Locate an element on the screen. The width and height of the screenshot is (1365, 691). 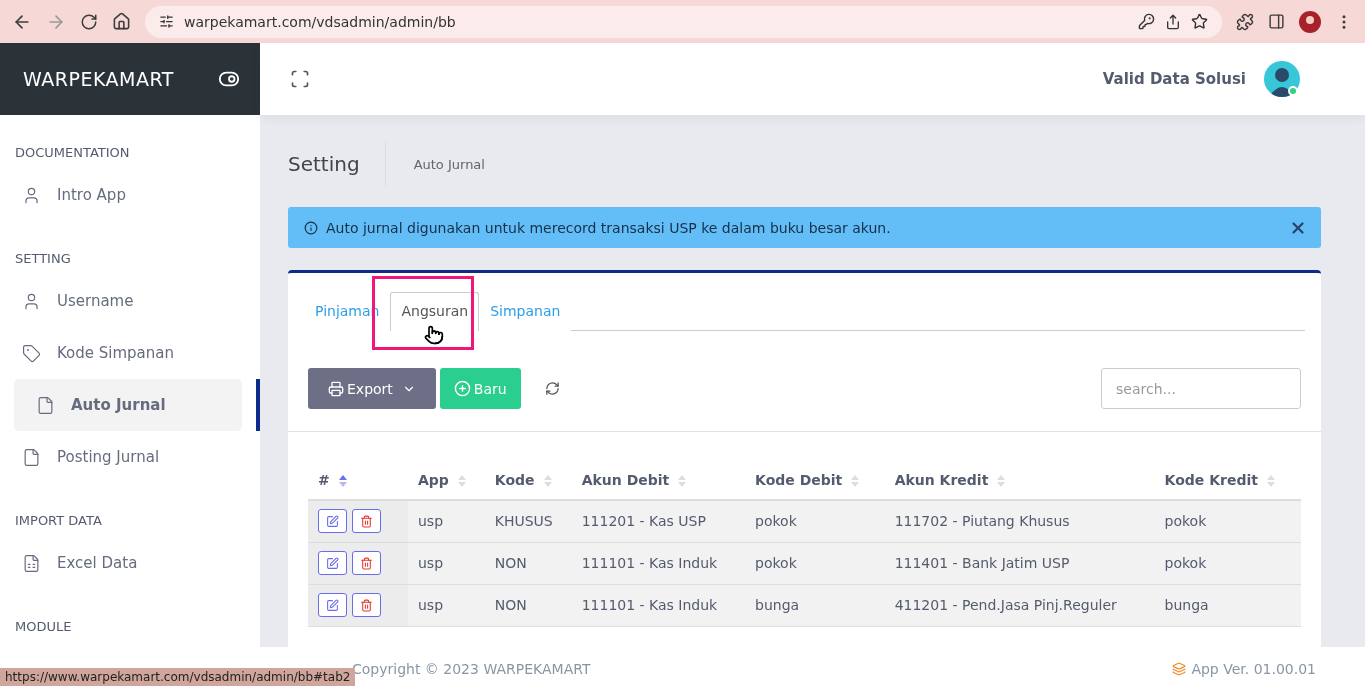
url-text: warpekamart.com/vdsadmin/admin/bb is located at coordinates (320, 21).